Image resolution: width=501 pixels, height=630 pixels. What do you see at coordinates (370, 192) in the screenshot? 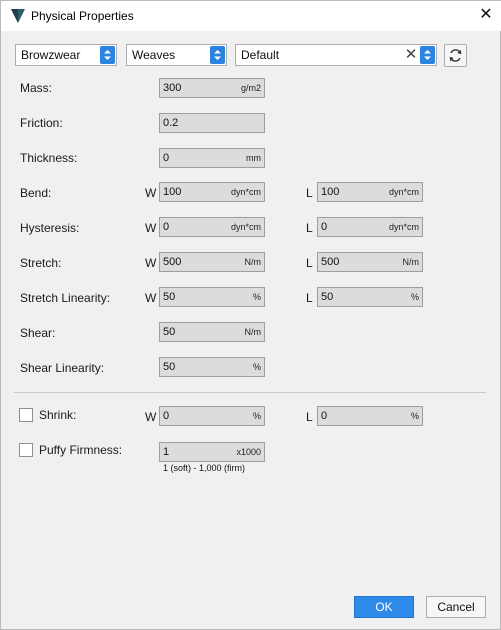
I see `bend-l-field: 100 dyn*cm` at bounding box center [370, 192].